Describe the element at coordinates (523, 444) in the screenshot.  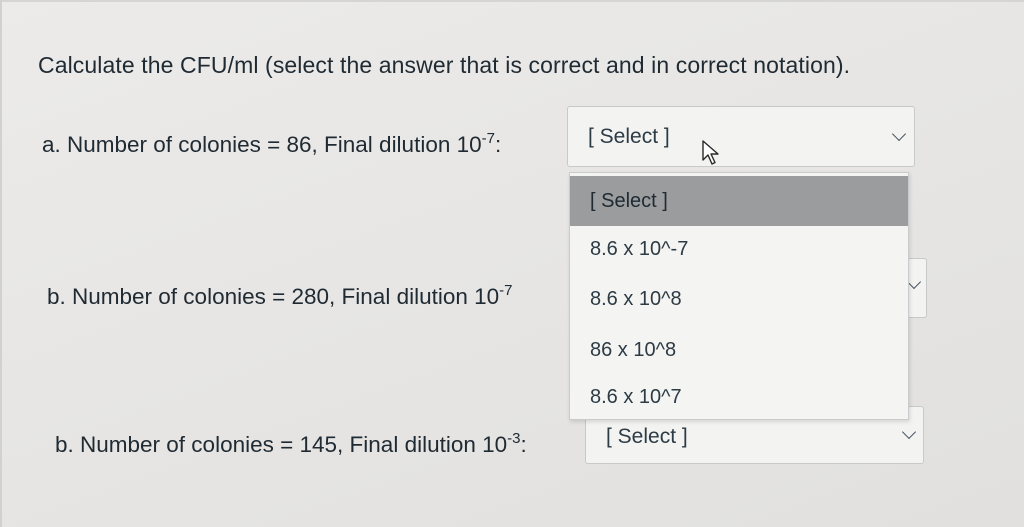
I see `row-c-label-suffix: :` at that location.